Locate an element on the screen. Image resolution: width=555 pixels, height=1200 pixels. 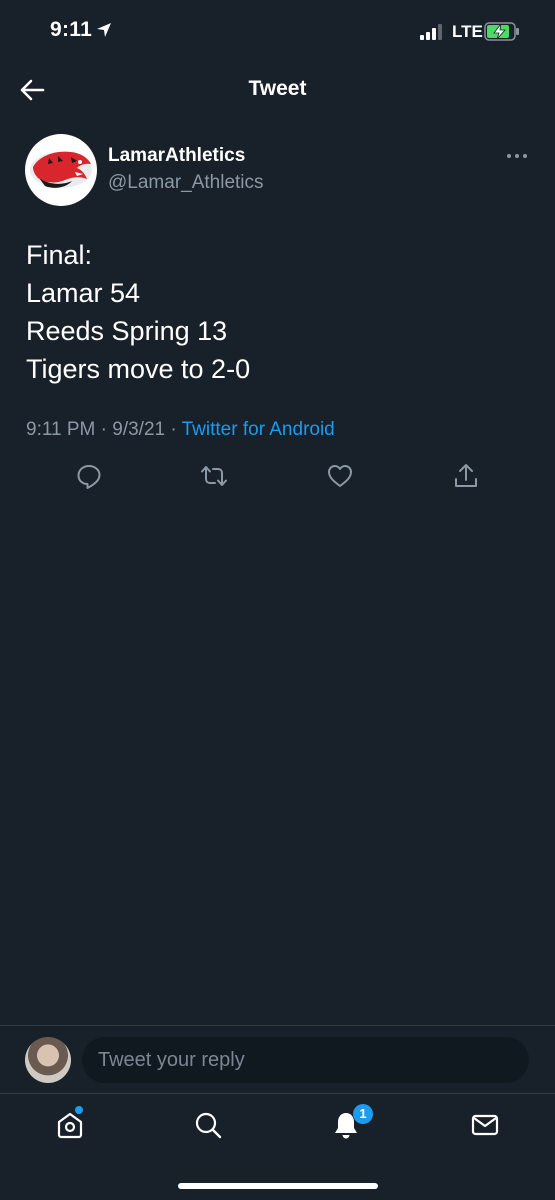
reply-composer is located at coordinates (277, 1059).